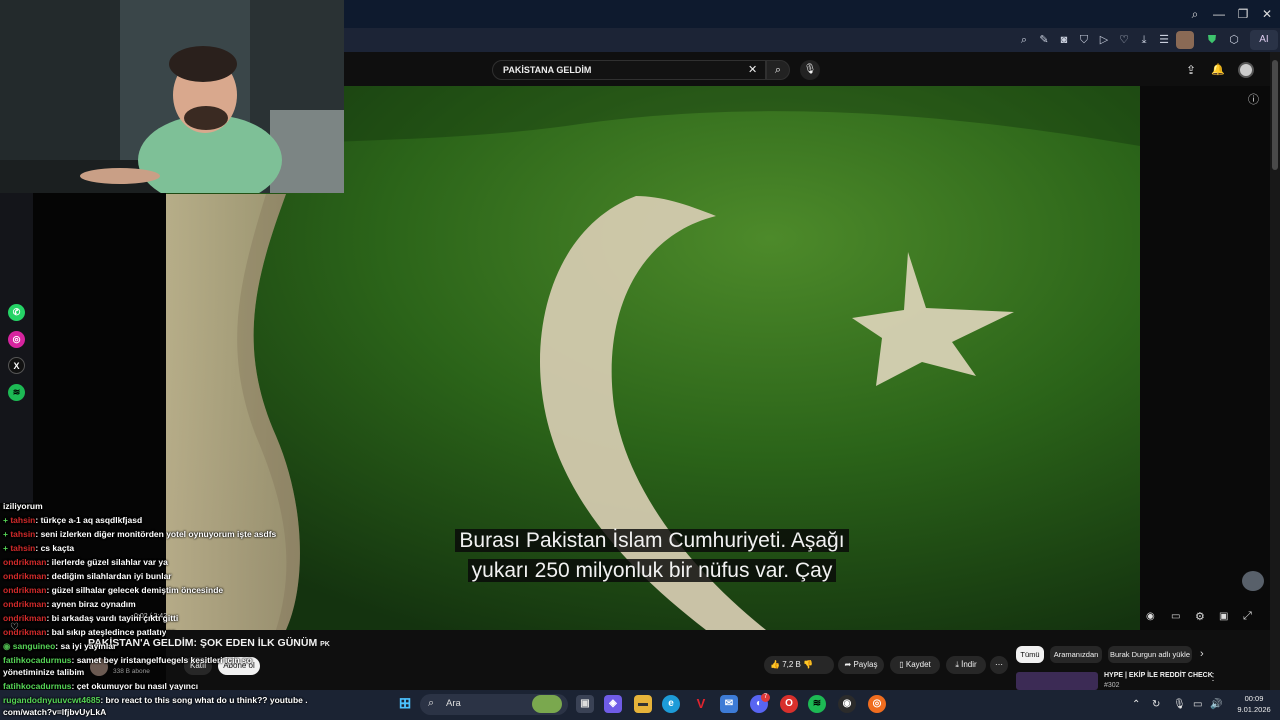 Image resolution: width=1280 pixels, height=720 pixels. Describe the element at coordinates (1164, 40) in the screenshot. I see `menu-icon: ☰` at that location.